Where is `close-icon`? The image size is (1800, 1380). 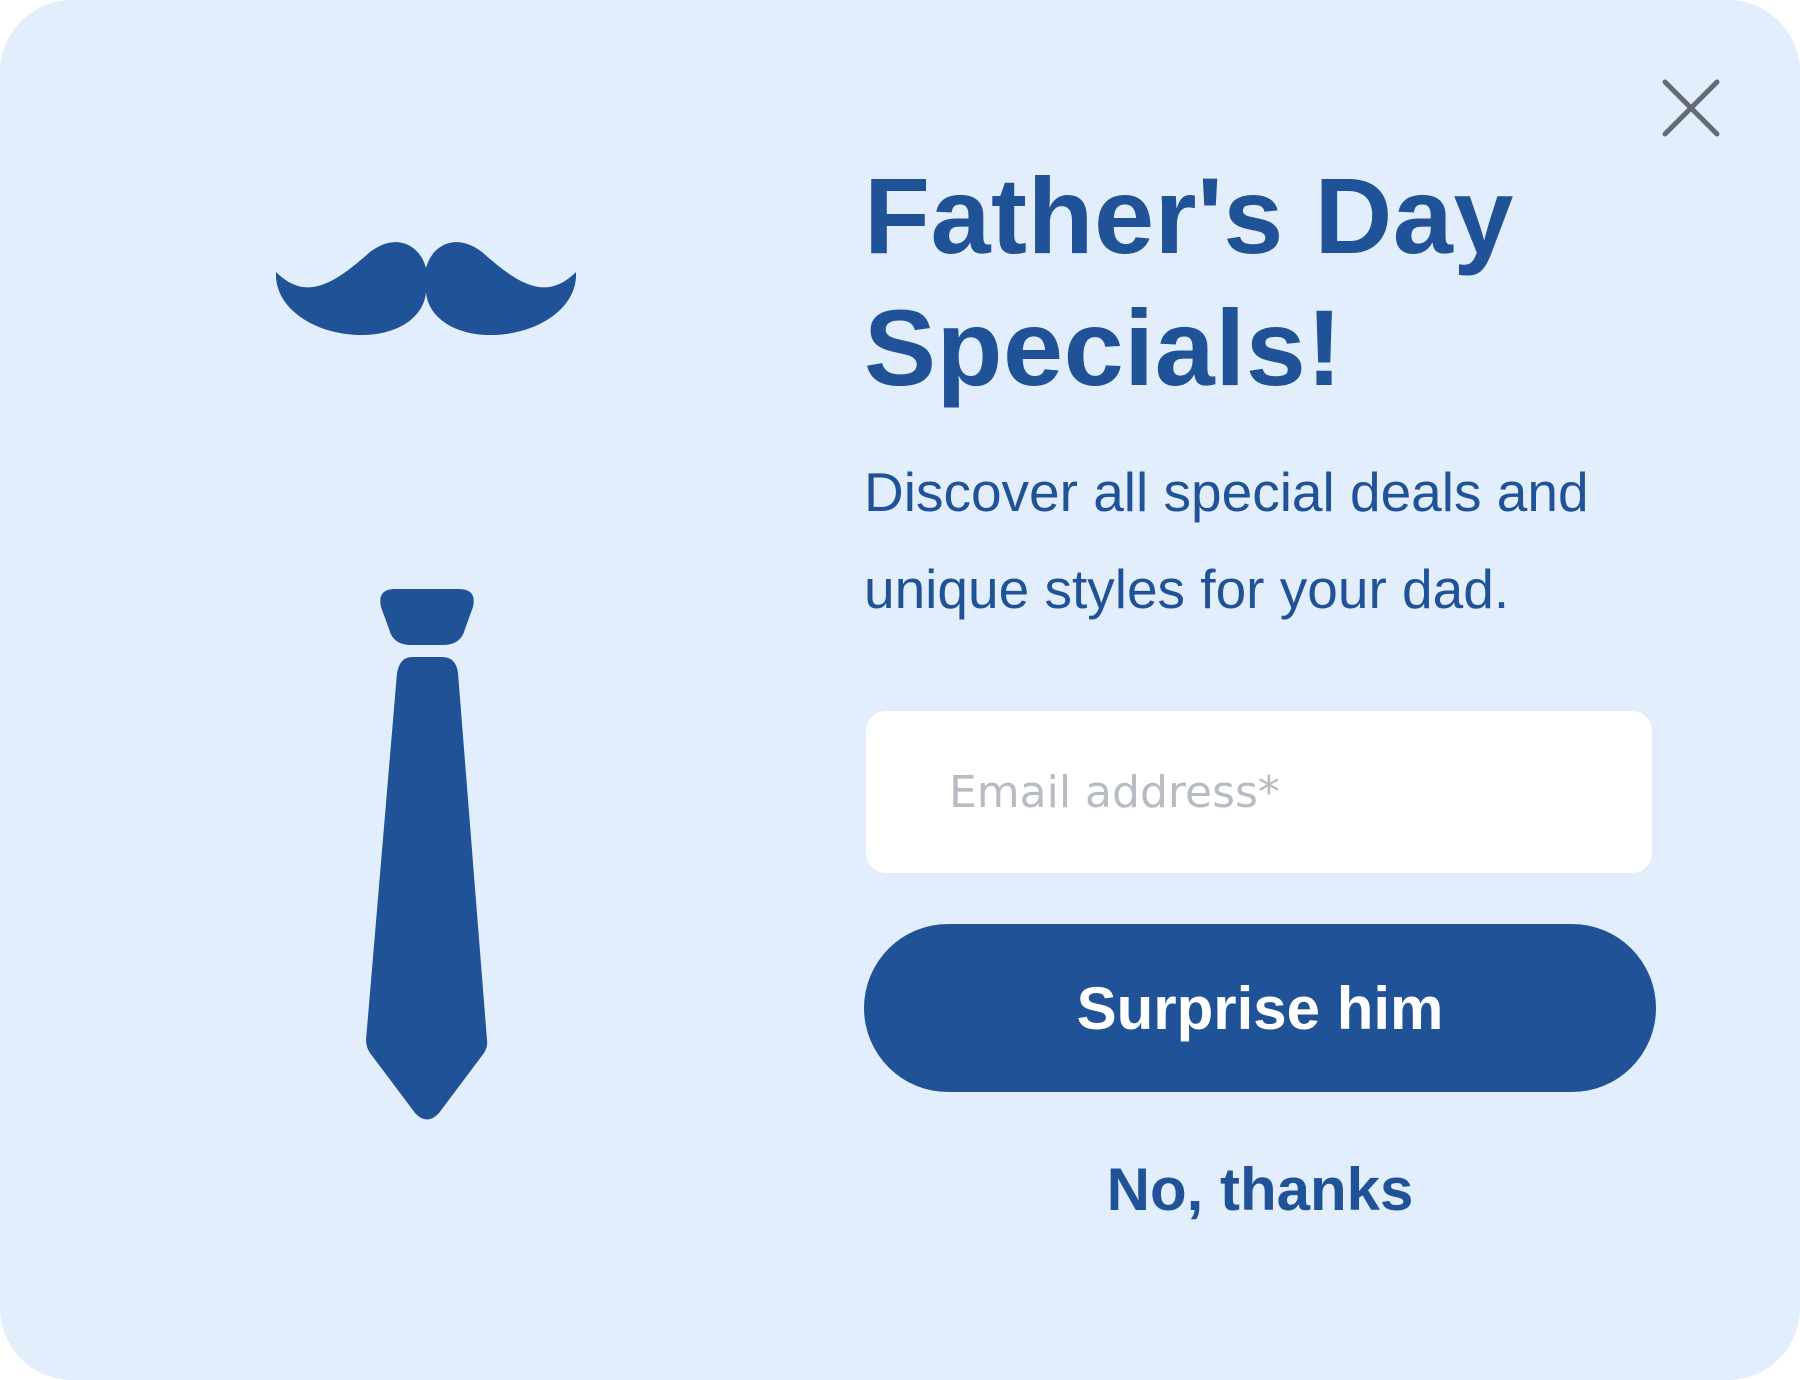
close-icon is located at coordinates (1691, 108).